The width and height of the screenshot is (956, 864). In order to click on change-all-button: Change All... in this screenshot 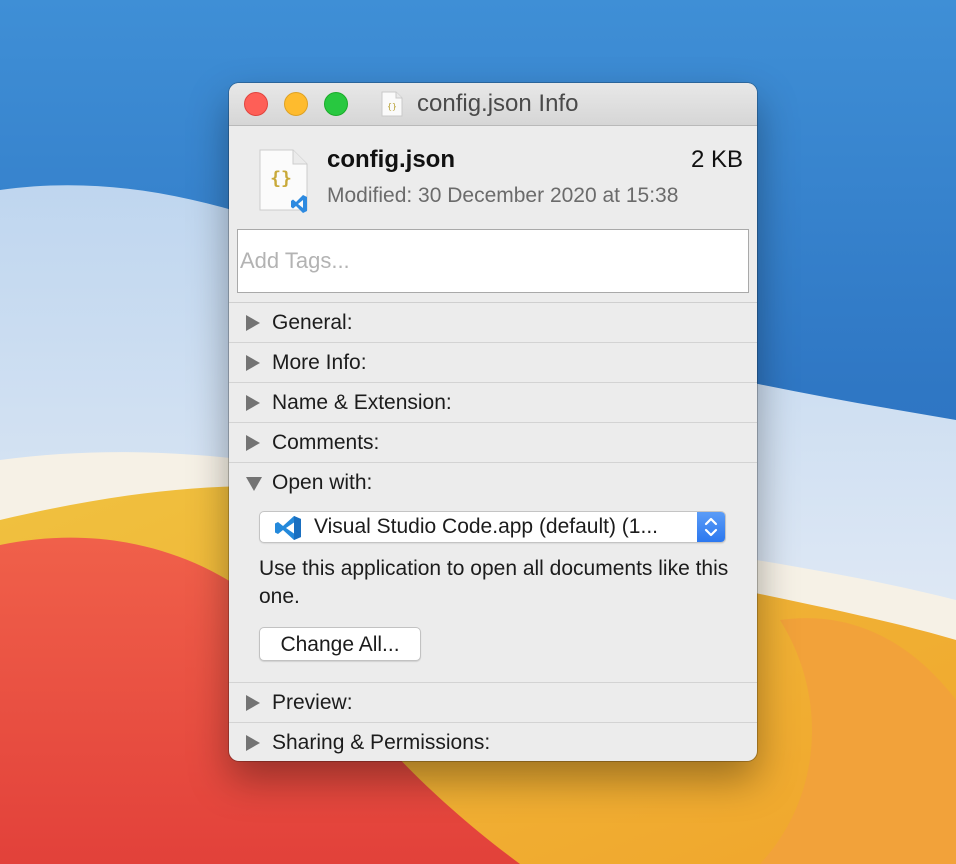, I will do `click(340, 644)`.